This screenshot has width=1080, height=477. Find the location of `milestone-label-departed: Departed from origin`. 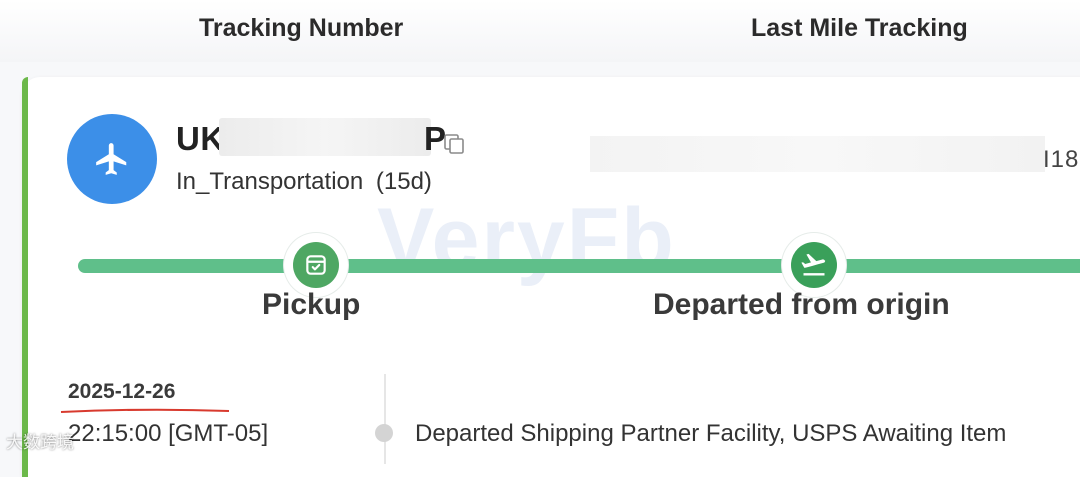

milestone-label-departed: Departed from origin is located at coordinates (801, 304).